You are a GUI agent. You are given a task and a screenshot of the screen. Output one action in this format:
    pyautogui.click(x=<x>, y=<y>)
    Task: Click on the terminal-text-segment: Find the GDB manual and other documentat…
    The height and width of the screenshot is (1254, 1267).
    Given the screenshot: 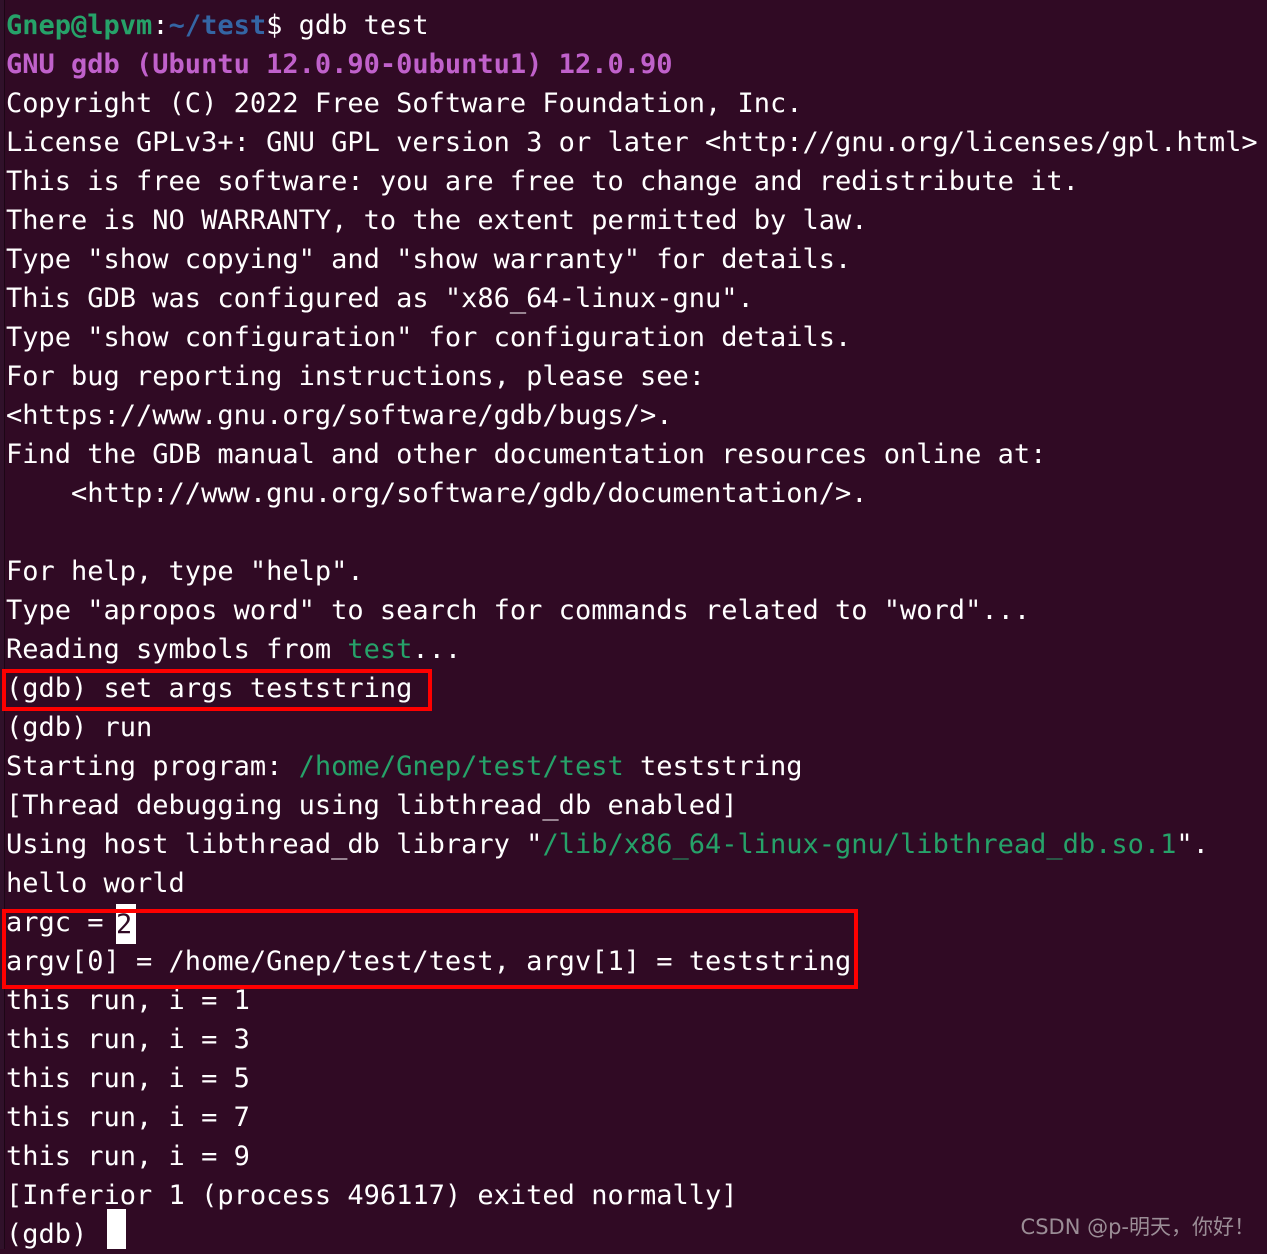 What is the action you would take?
    pyautogui.click(x=526, y=454)
    